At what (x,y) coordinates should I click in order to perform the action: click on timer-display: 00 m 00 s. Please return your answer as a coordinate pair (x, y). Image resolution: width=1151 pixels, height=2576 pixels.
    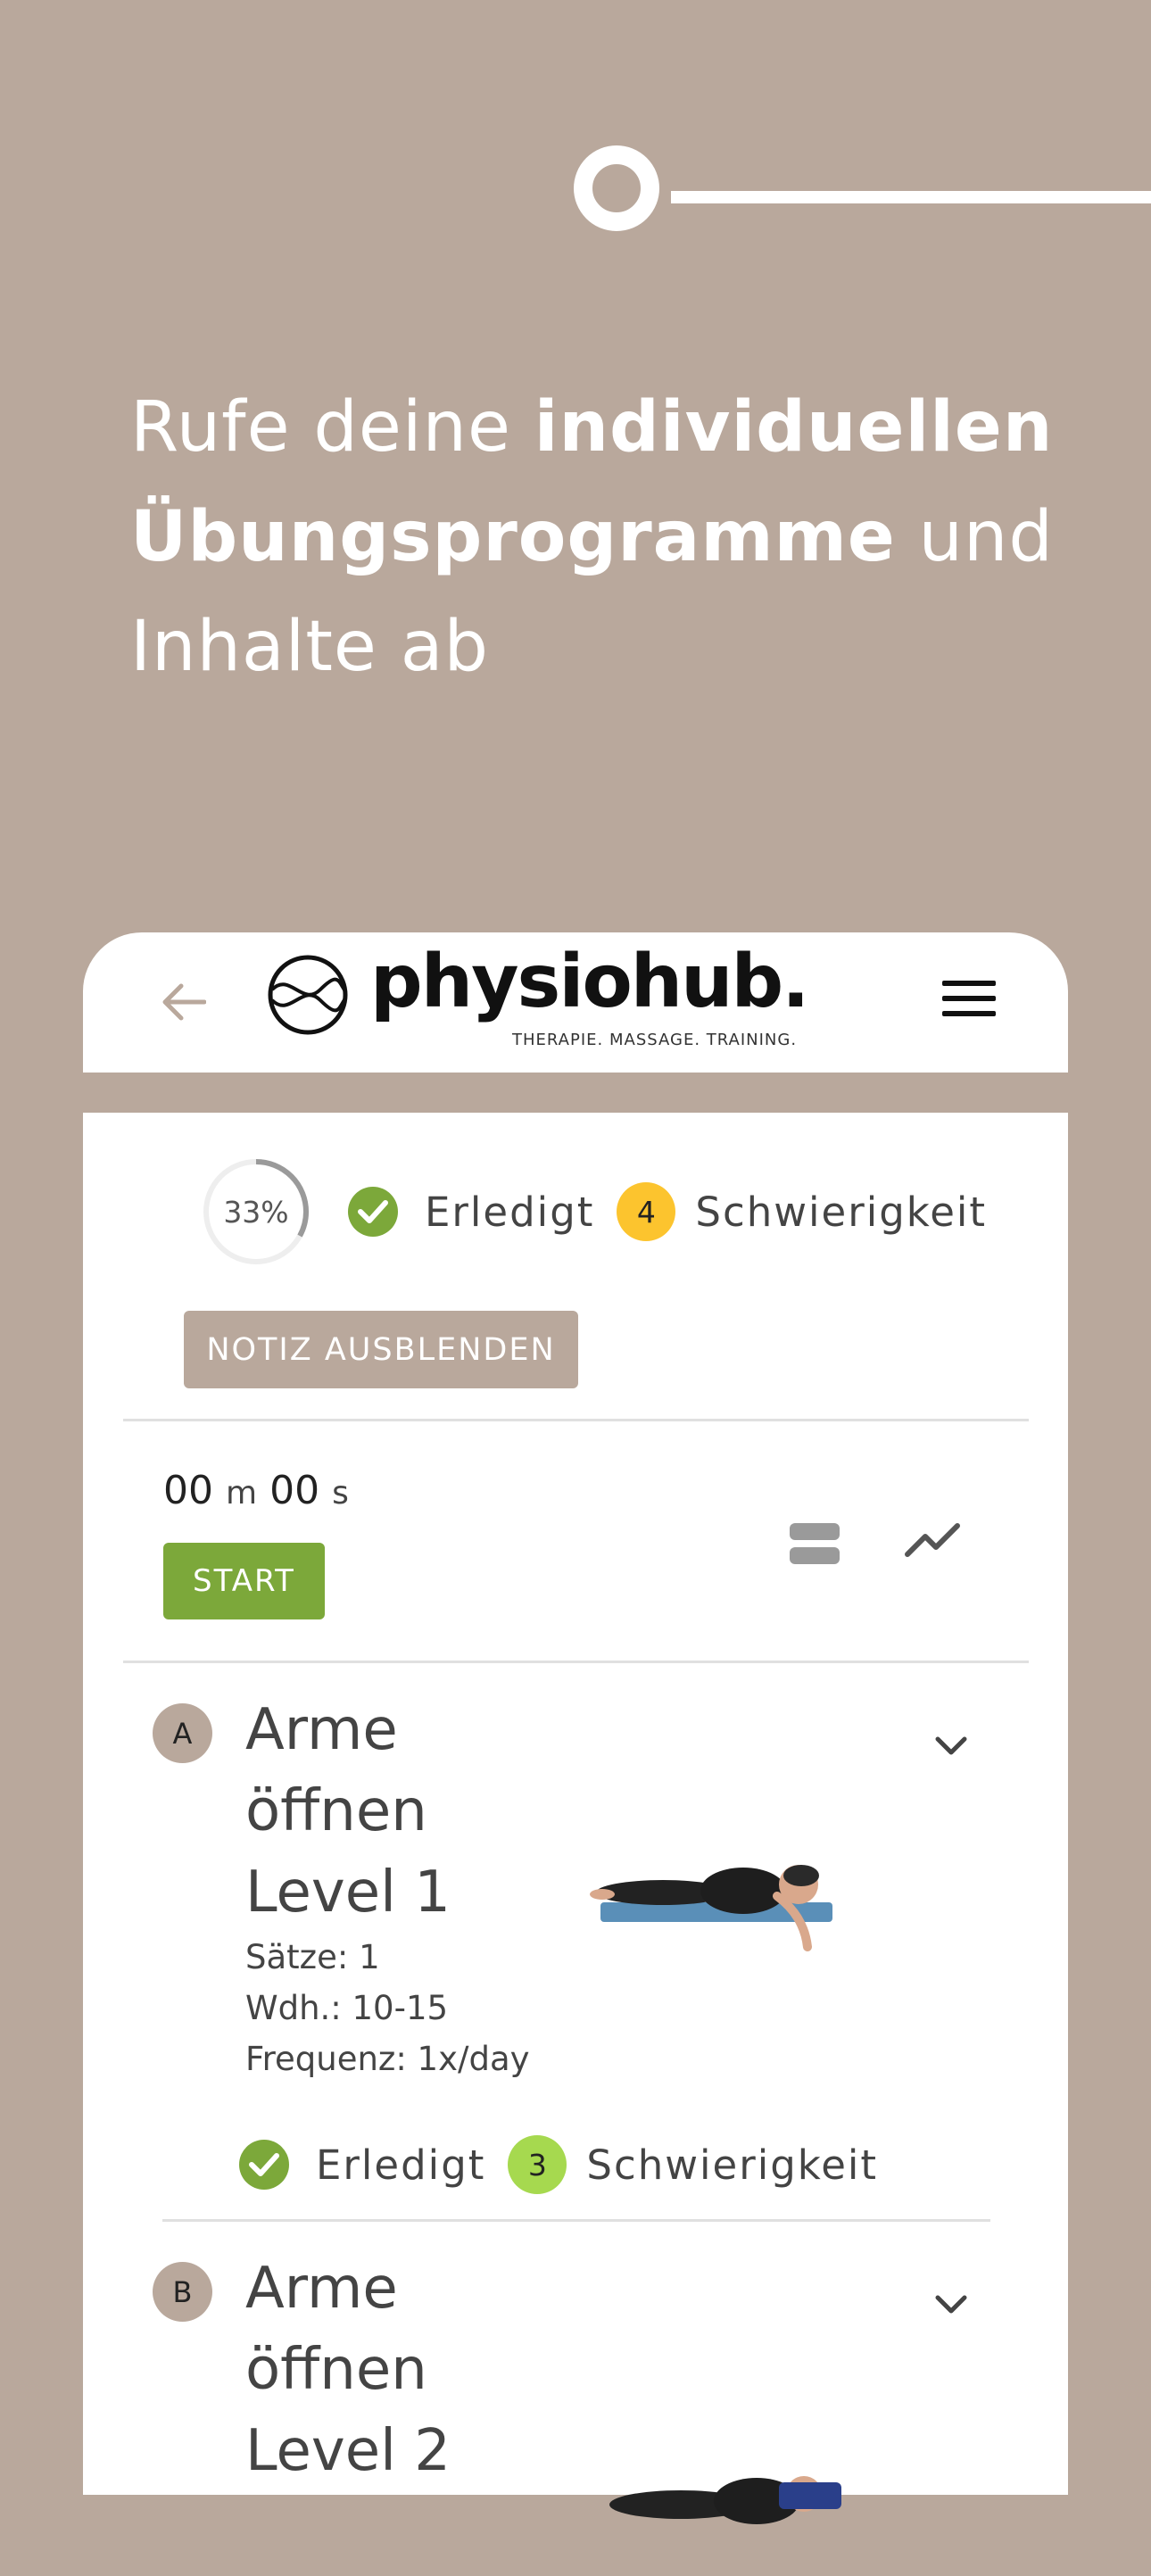
    Looking at the image, I should click on (256, 1490).